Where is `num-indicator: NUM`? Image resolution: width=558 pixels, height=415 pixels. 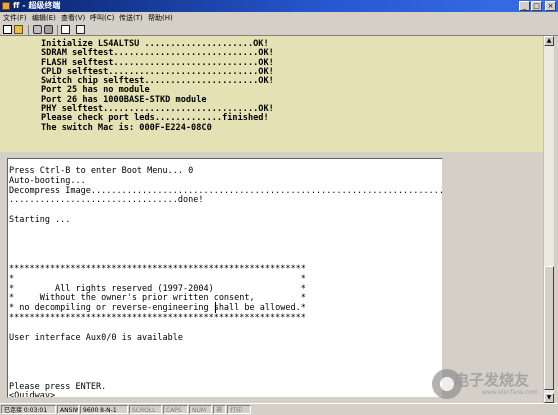 num-indicator: NUM is located at coordinates (200, 409).